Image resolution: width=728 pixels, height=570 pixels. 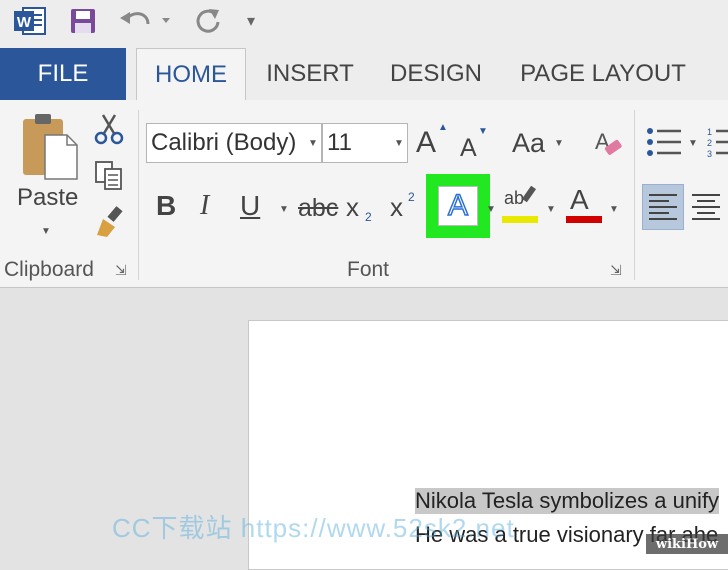 I want to click on grow-font-button: A ▲, so click(x=433, y=141).